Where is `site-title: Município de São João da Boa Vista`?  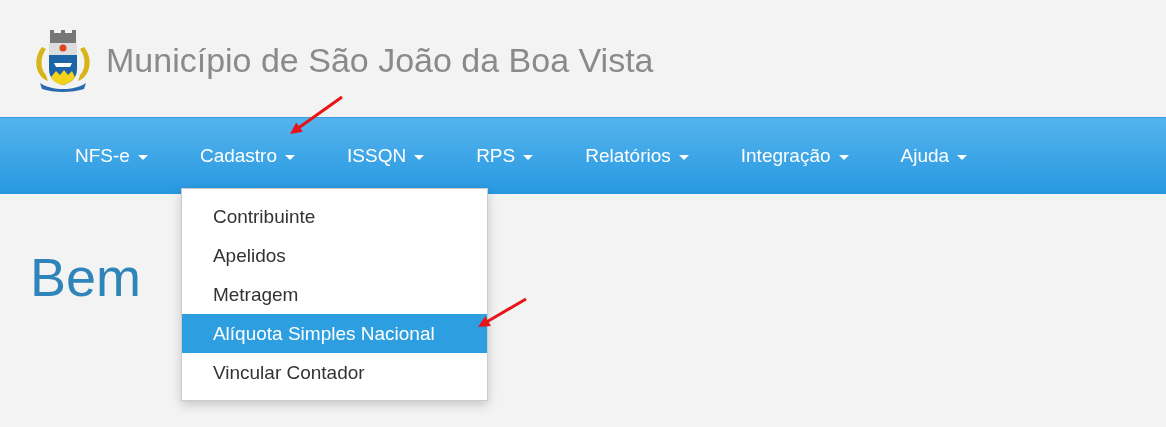 site-title: Município de São João da Boa Vista is located at coordinates (380, 60).